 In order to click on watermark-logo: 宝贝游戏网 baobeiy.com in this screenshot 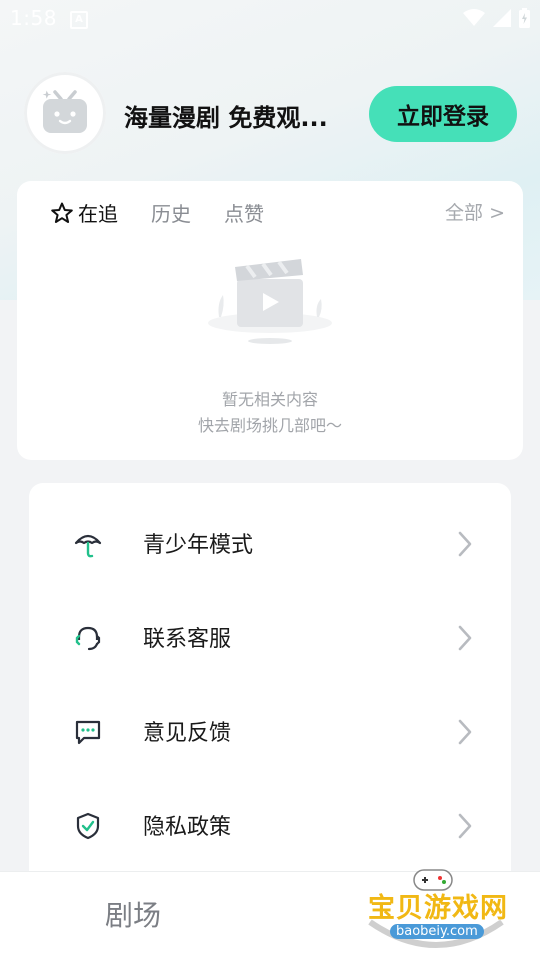, I will do `click(440, 912)`.